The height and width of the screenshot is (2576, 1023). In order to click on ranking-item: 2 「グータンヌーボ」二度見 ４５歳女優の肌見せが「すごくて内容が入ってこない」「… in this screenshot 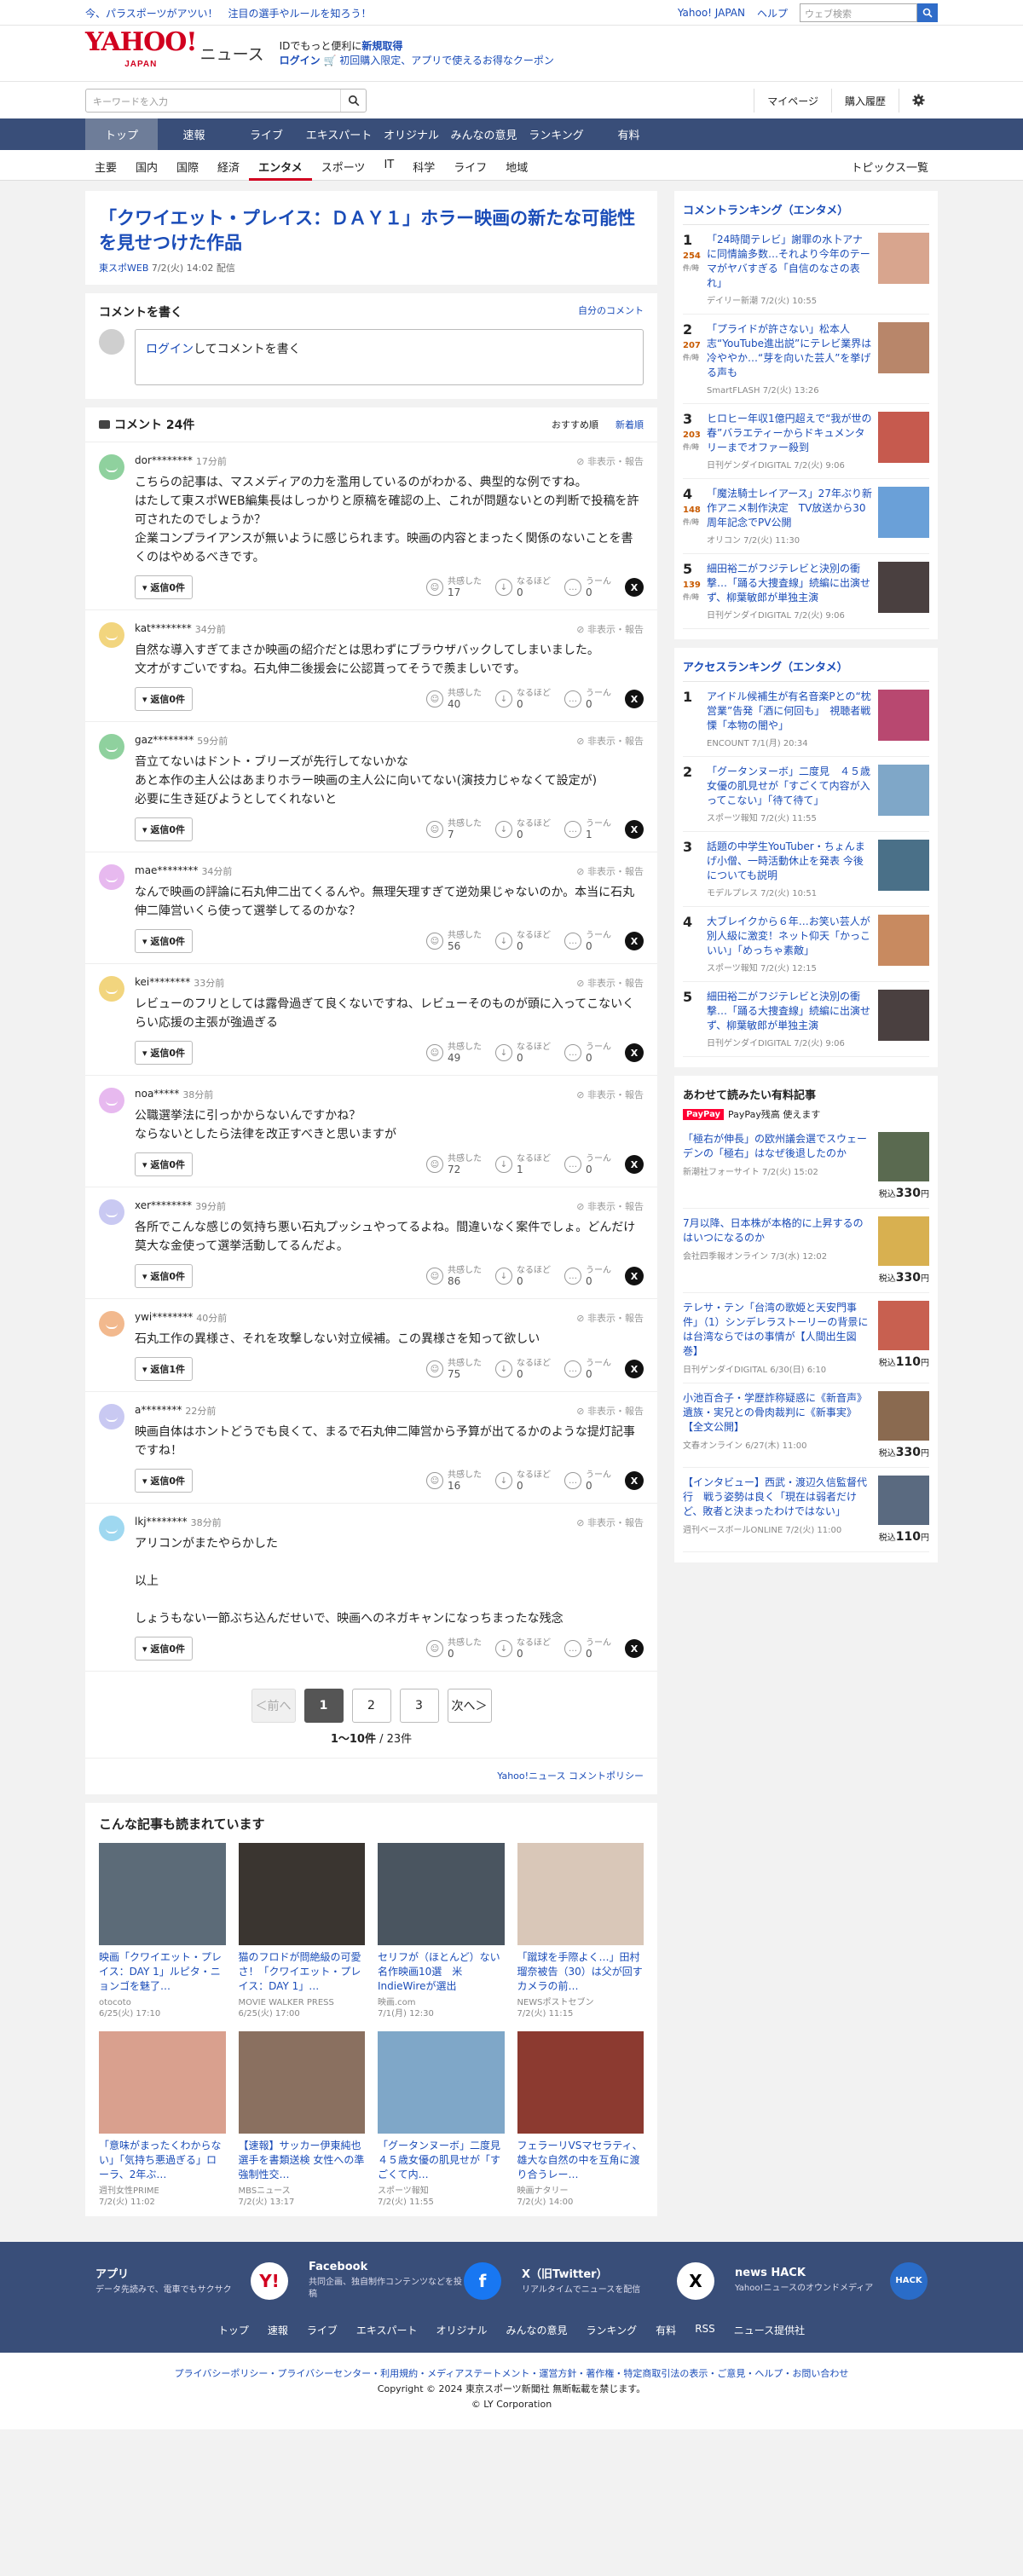, I will do `click(806, 794)`.